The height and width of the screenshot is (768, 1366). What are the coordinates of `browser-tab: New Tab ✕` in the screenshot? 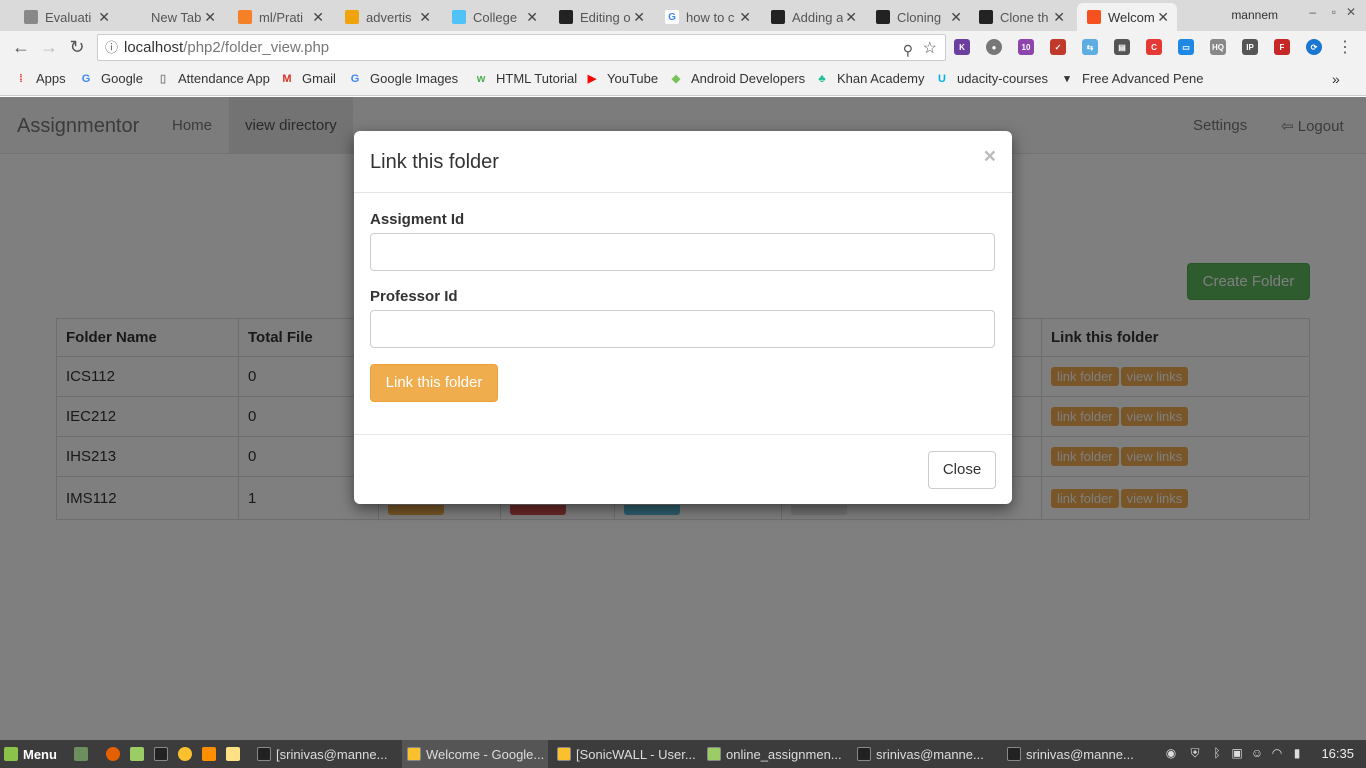 It's located at (172, 17).